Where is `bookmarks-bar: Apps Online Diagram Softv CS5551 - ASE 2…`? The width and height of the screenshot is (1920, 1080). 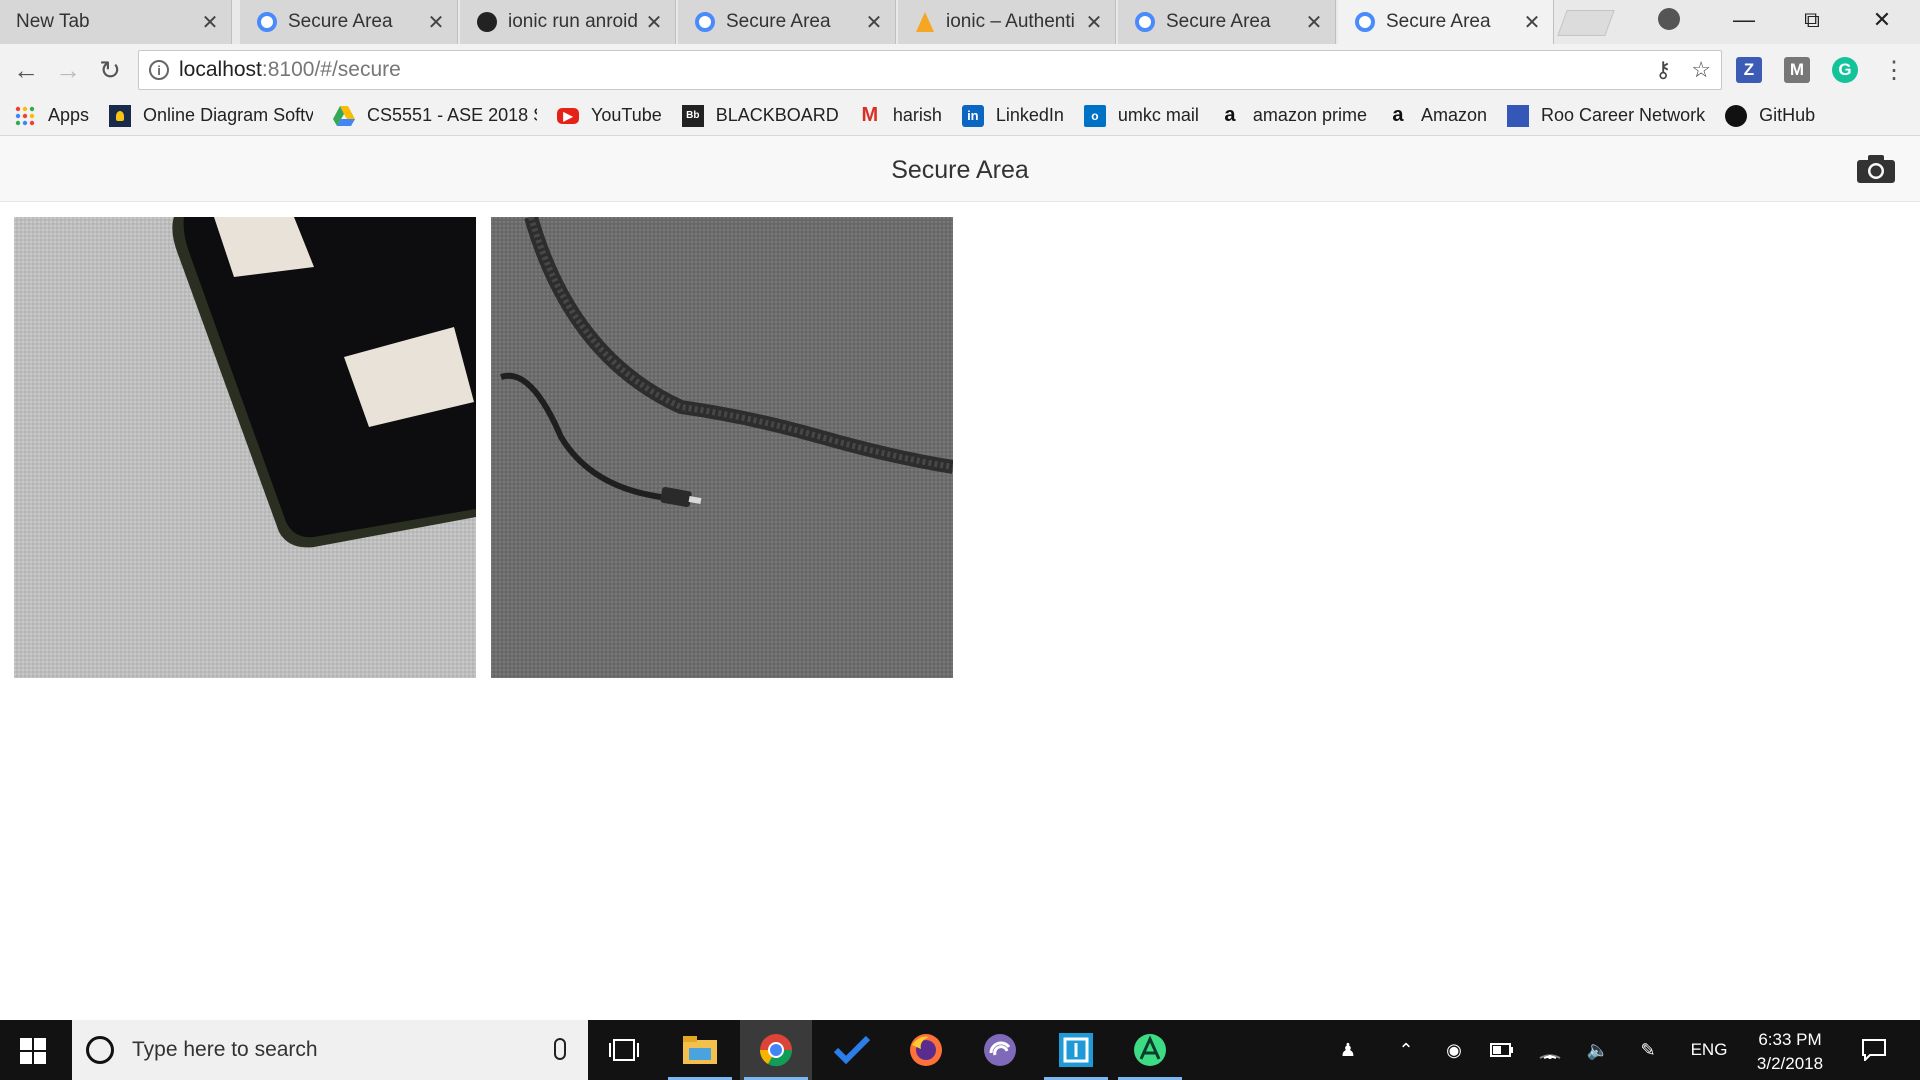
bookmarks-bar: Apps Online Diagram Softv CS5551 - ASE 2… is located at coordinates (960, 116).